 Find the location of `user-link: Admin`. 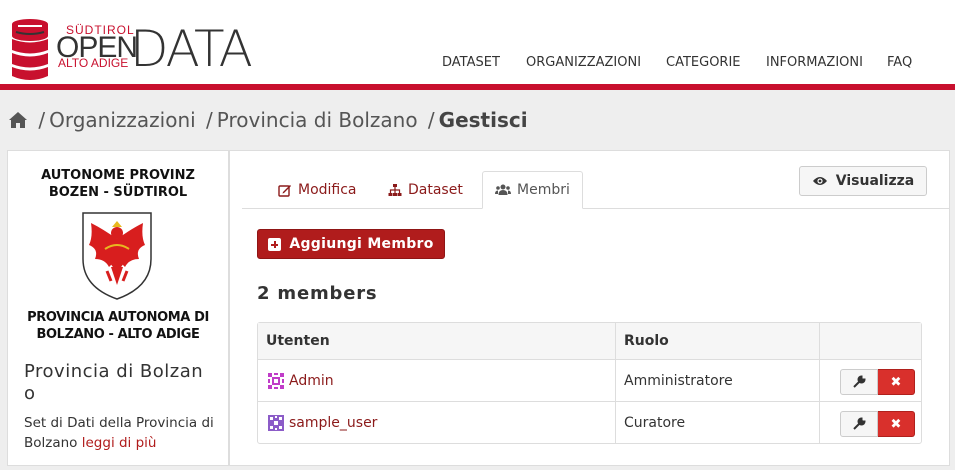

user-link: Admin is located at coordinates (300, 380).